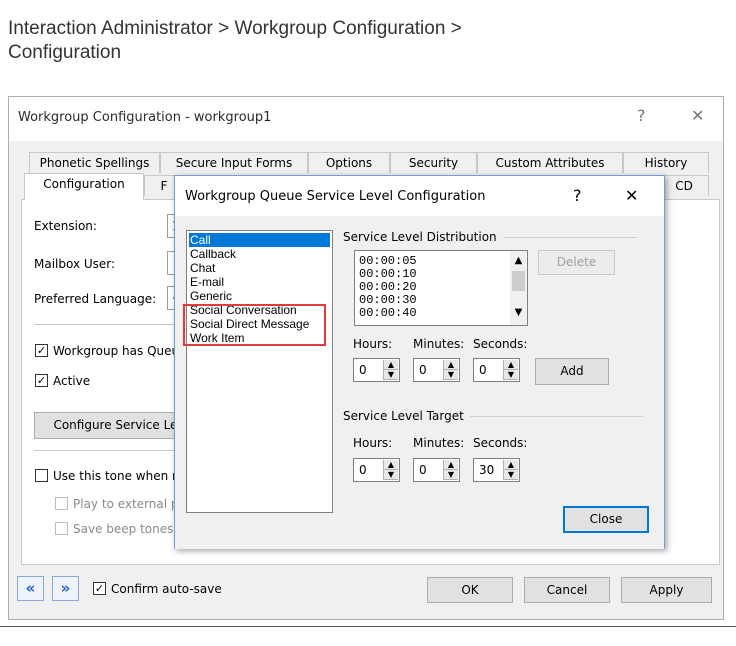 The height and width of the screenshot is (646, 736). Describe the element at coordinates (72, 381) in the screenshot. I see `active-label: Active` at that location.